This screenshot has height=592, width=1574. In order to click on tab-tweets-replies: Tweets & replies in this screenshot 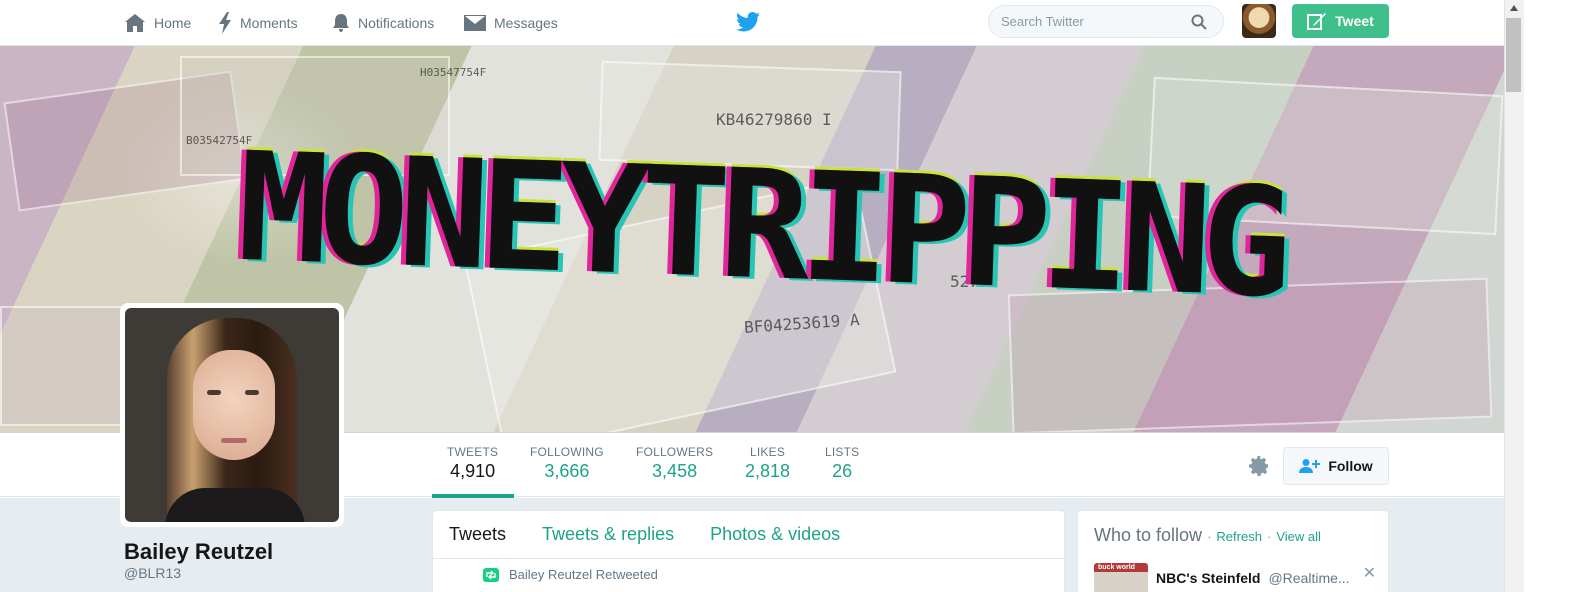, I will do `click(608, 534)`.